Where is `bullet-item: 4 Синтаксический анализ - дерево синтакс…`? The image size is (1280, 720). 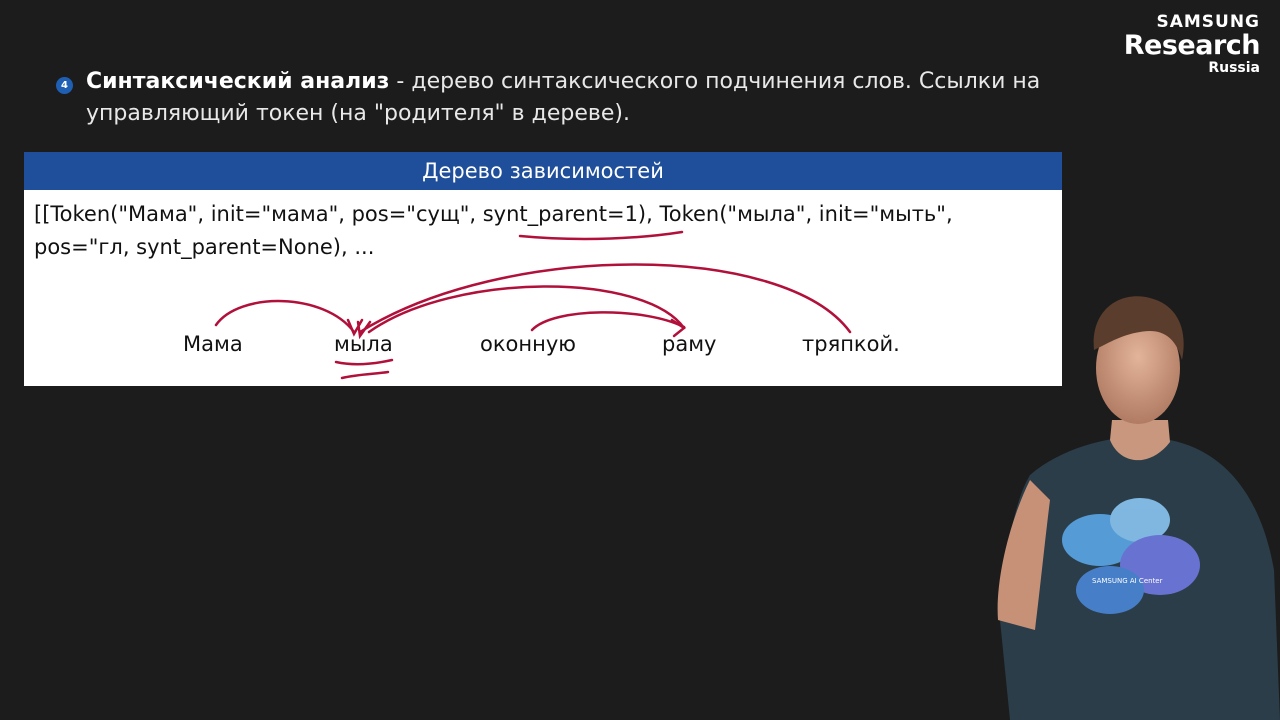 bullet-item: 4 Синтаксический анализ - дерево синтакс… is located at coordinates (556, 98).